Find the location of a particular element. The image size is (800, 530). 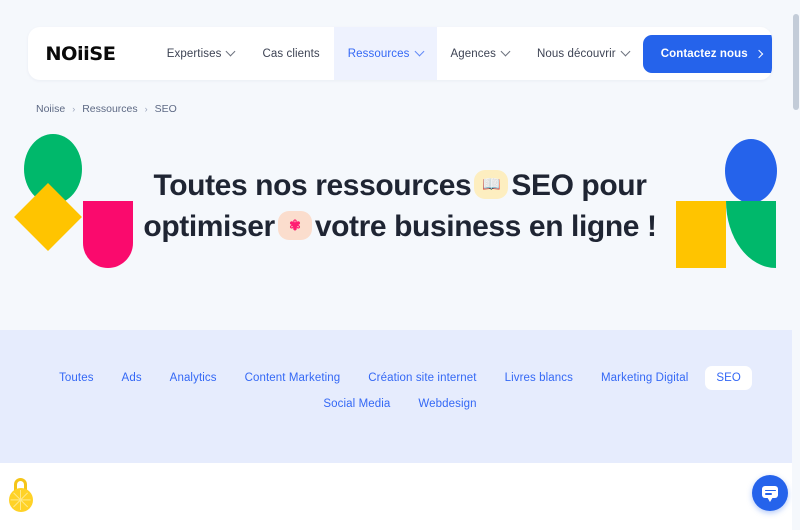

open-book-glyph: 📖 is located at coordinates (491, 184).